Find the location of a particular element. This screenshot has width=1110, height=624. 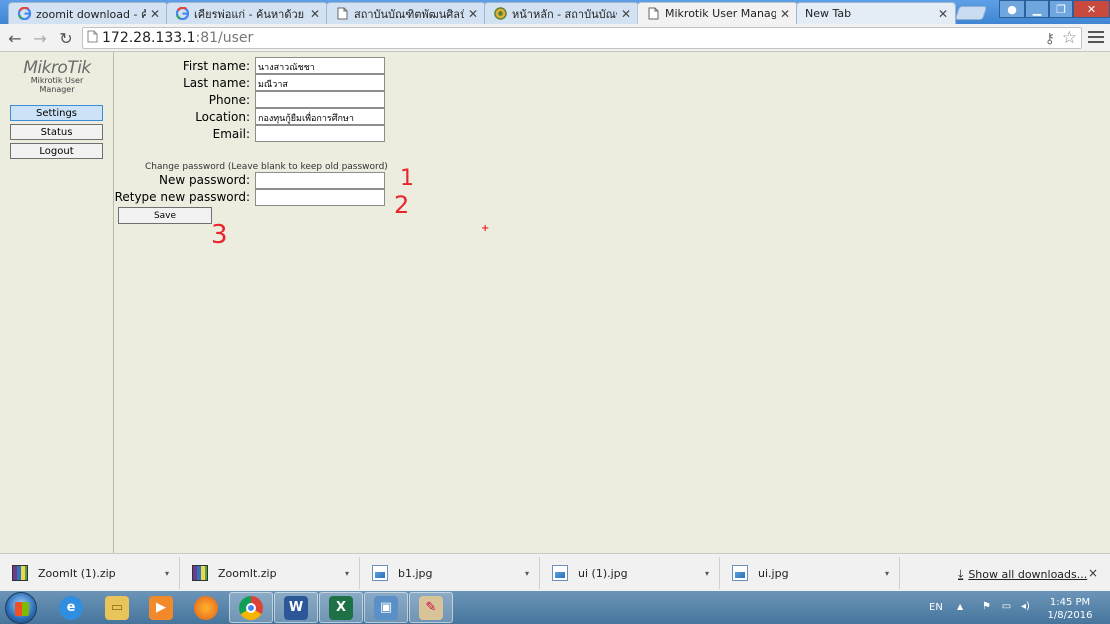

first-name-label: First name: is located at coordinates (216, 66).